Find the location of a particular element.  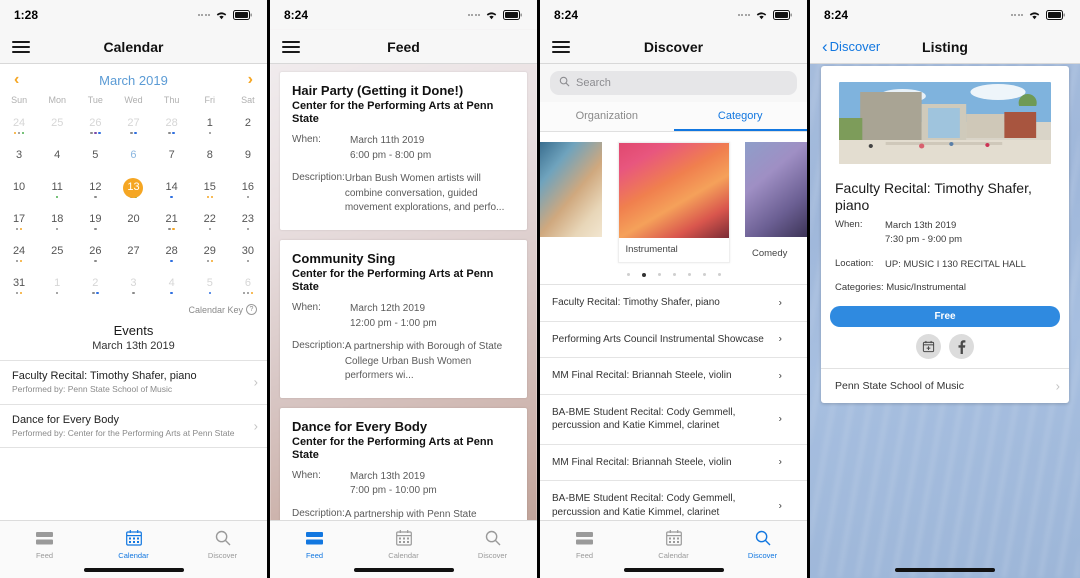

day-number: 1 is located at coordinates (57, 282).